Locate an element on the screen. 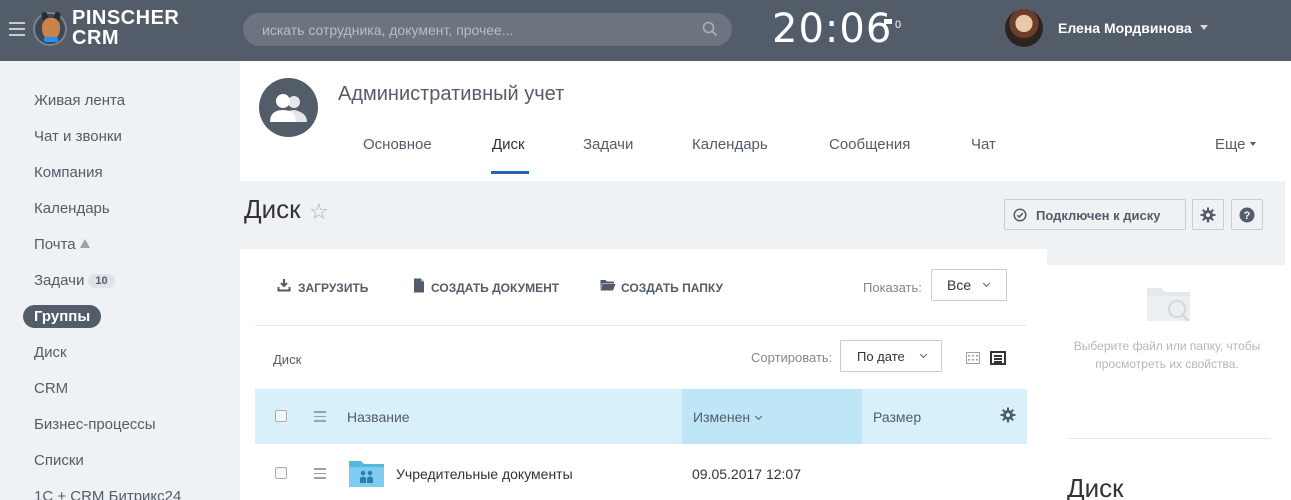  sidebar-item-label: Задачи is located at coordinates (59, 280).